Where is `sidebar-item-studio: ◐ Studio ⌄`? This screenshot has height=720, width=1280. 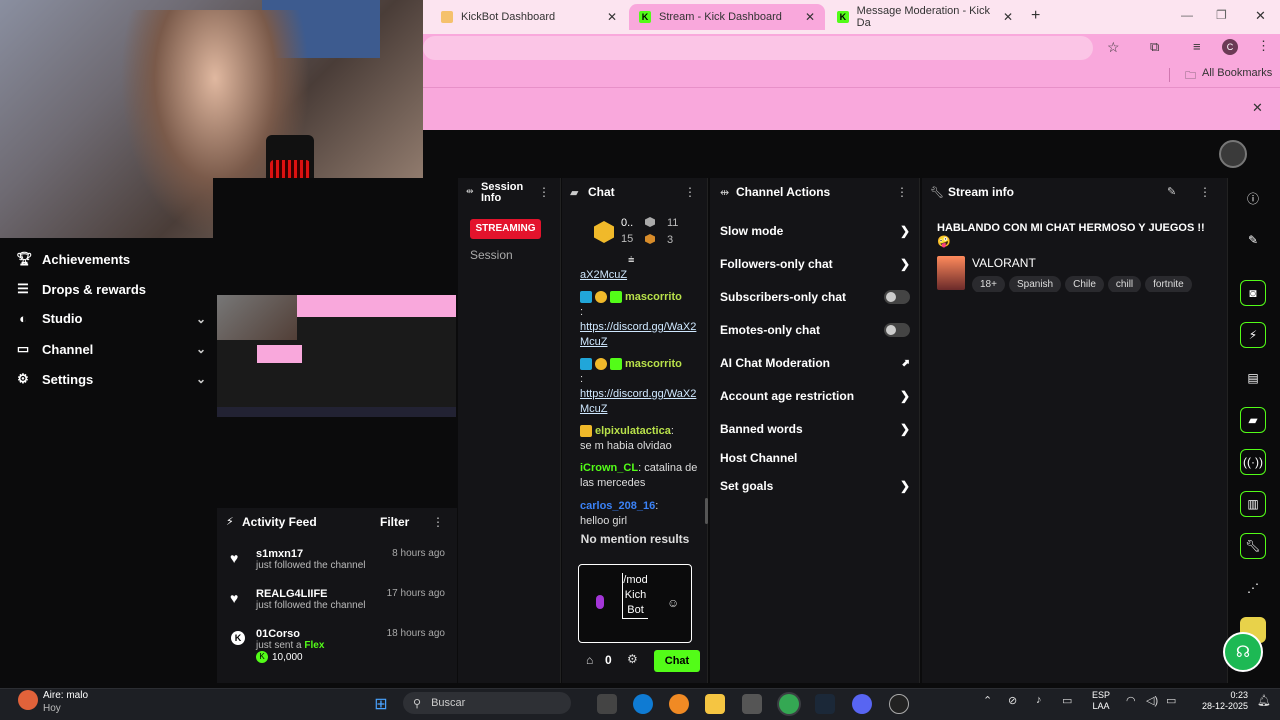
sidebar-item-studio: ◐ Studio ⌄ is located at coordinates (111, 318).